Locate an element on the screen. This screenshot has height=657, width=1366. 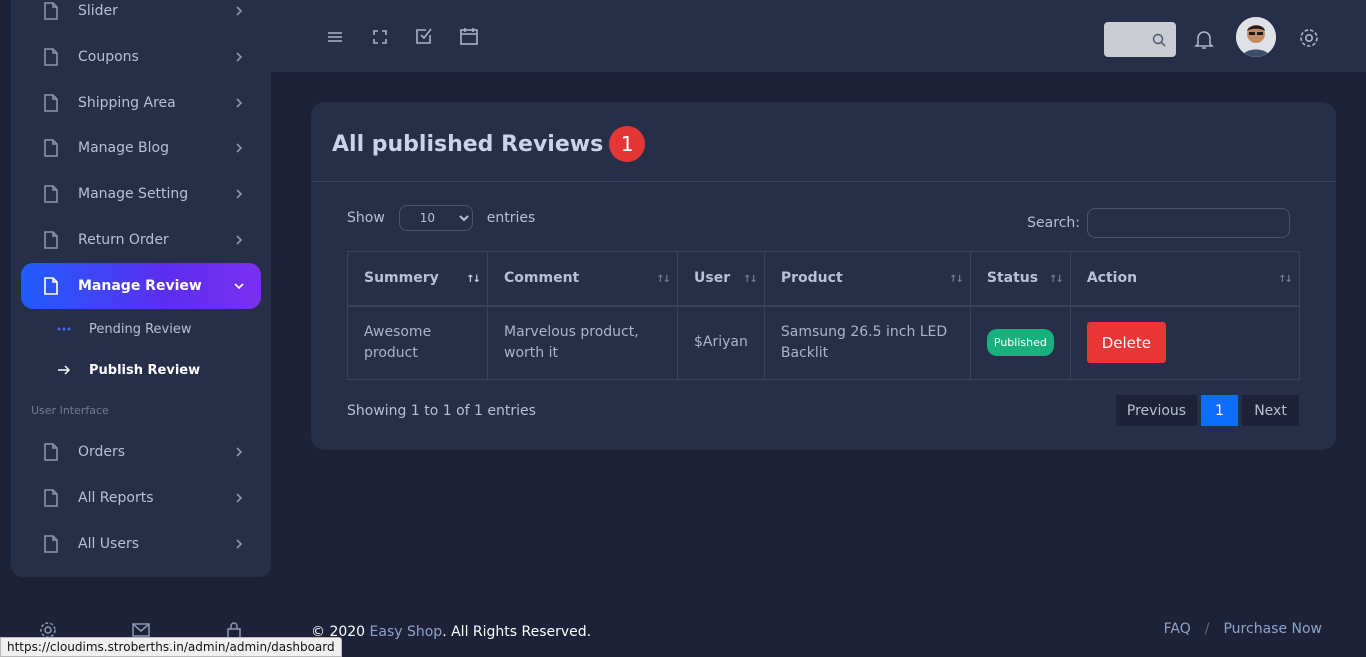
sidebar-item-manage-blog: Manage Blog is located at coordinates (141, 148).